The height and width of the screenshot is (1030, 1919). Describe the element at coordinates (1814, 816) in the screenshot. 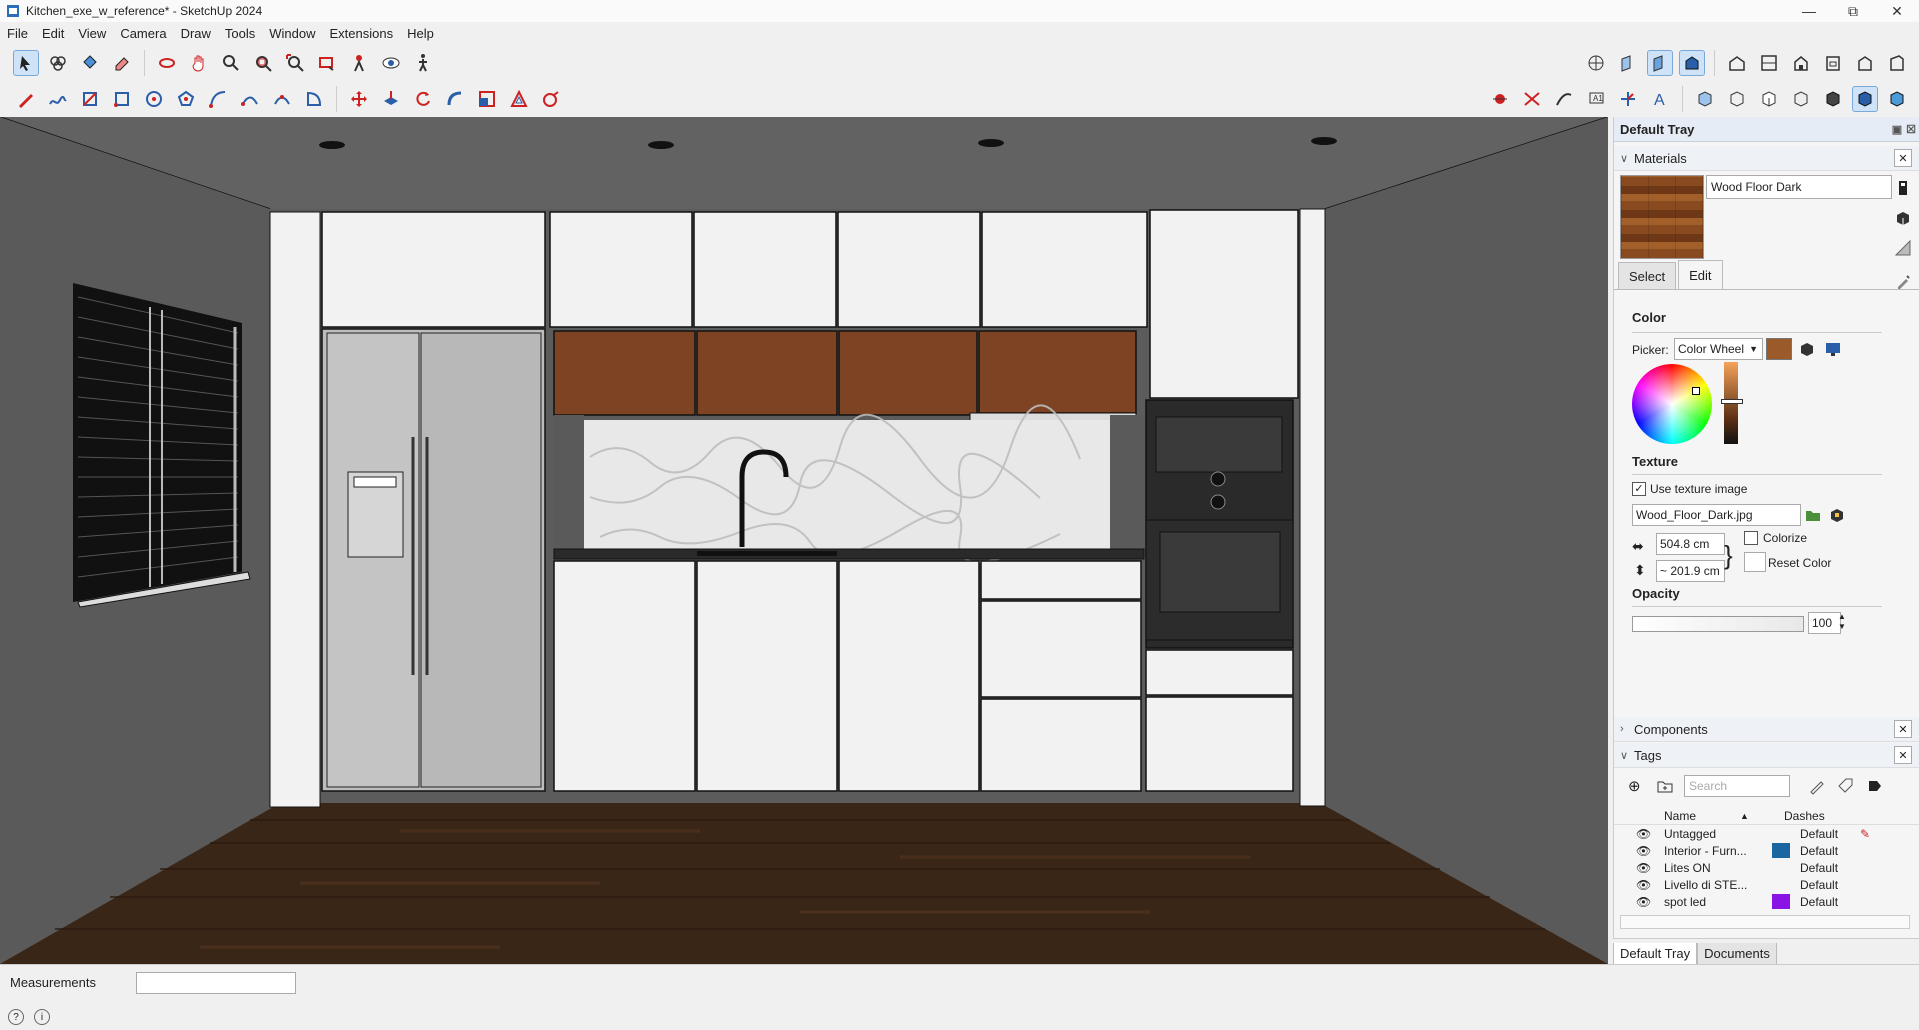

I see `col-dashes-header: Dashes` at that location.